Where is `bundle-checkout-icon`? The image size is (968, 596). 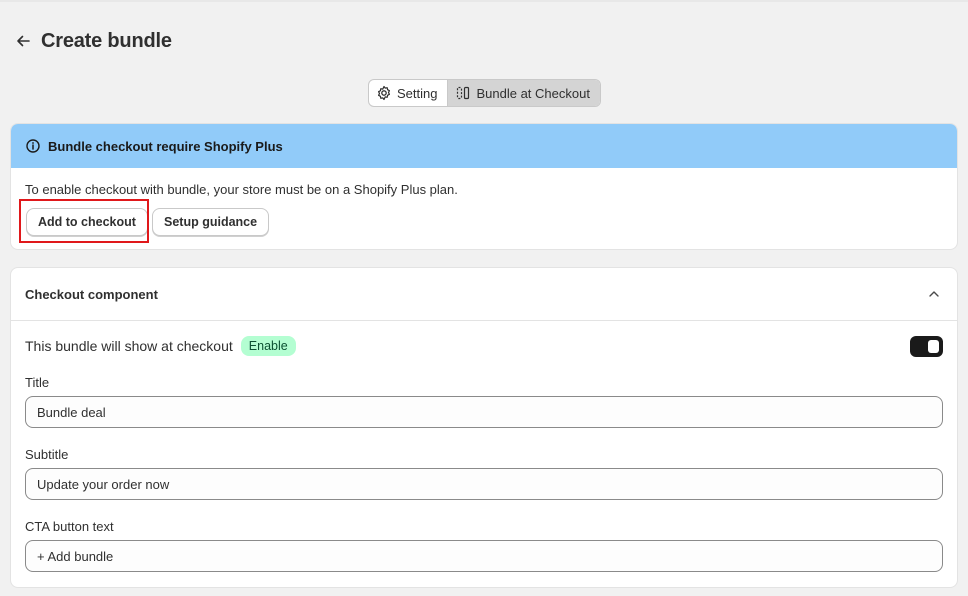
bundle-checkout-icon is located at coordinates (463, 93).